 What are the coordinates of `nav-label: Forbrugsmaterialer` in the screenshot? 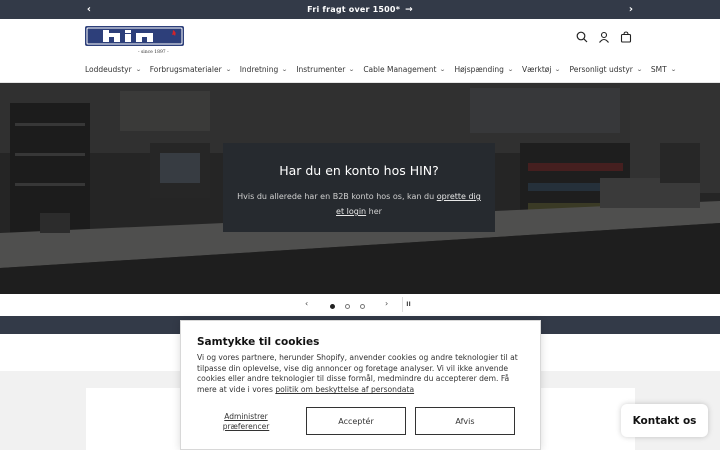 It's located at (185, 69).